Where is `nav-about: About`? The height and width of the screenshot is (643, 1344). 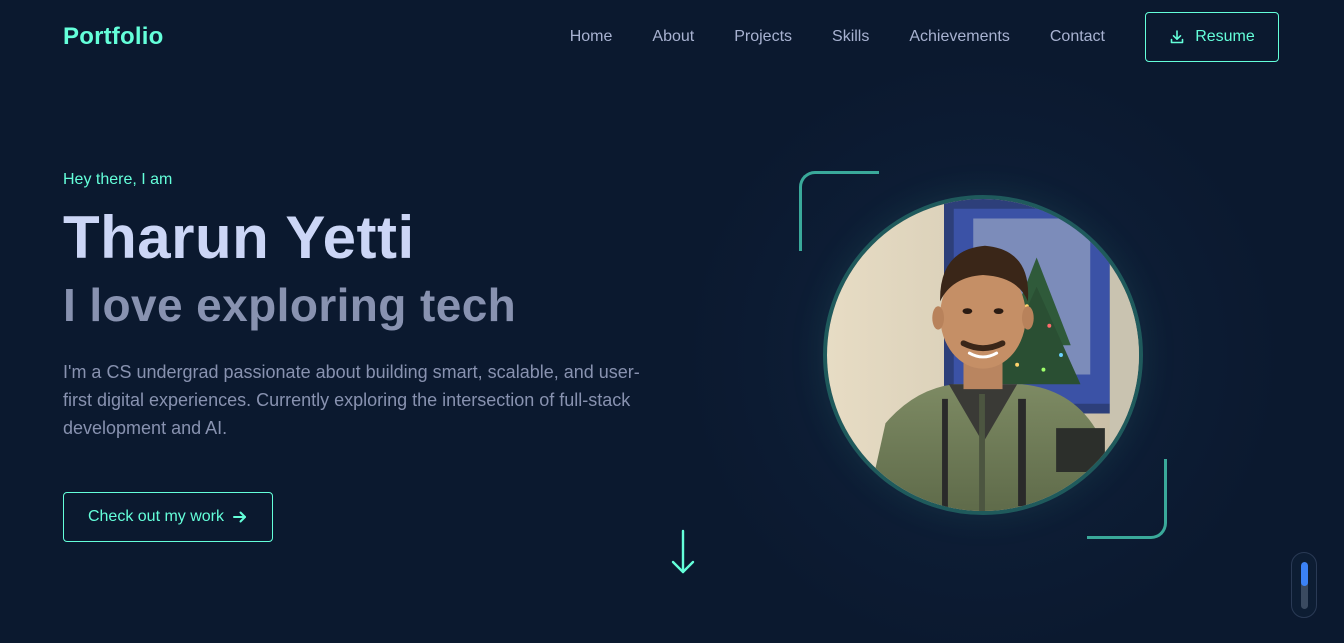
nav-about: About is located at coordinates (673, 37).